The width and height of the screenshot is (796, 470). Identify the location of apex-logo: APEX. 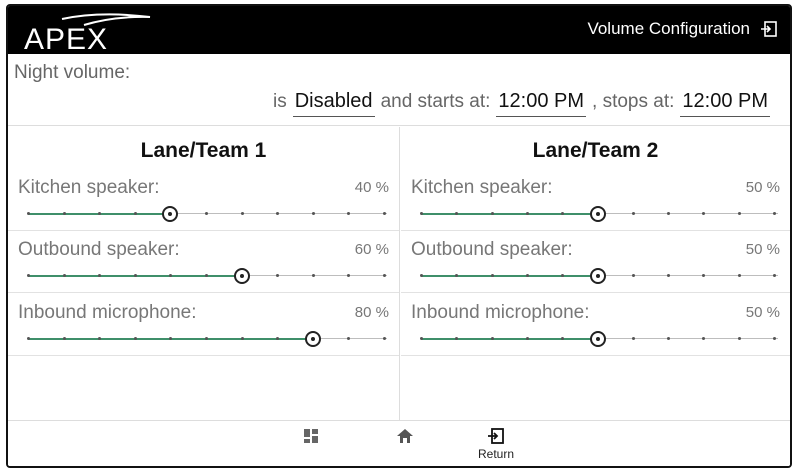
(87, 33).